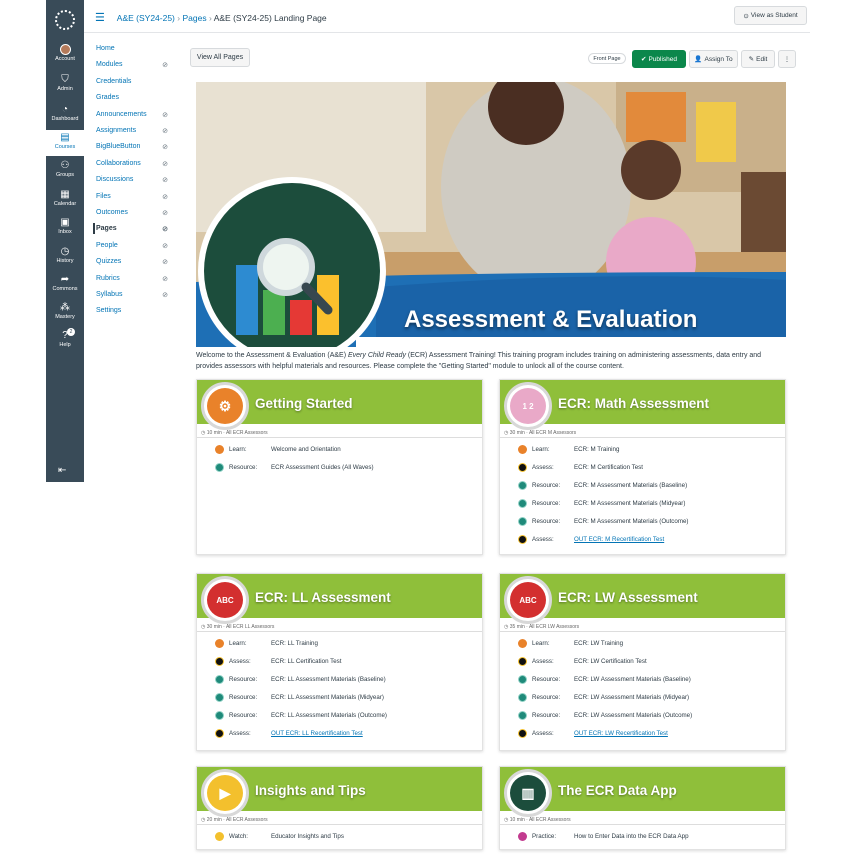 The width and height of the screenshot is (864, 864). I want to click on activity-row: Assess: OUT ECR: M Recertification Test, so click(591, 539).